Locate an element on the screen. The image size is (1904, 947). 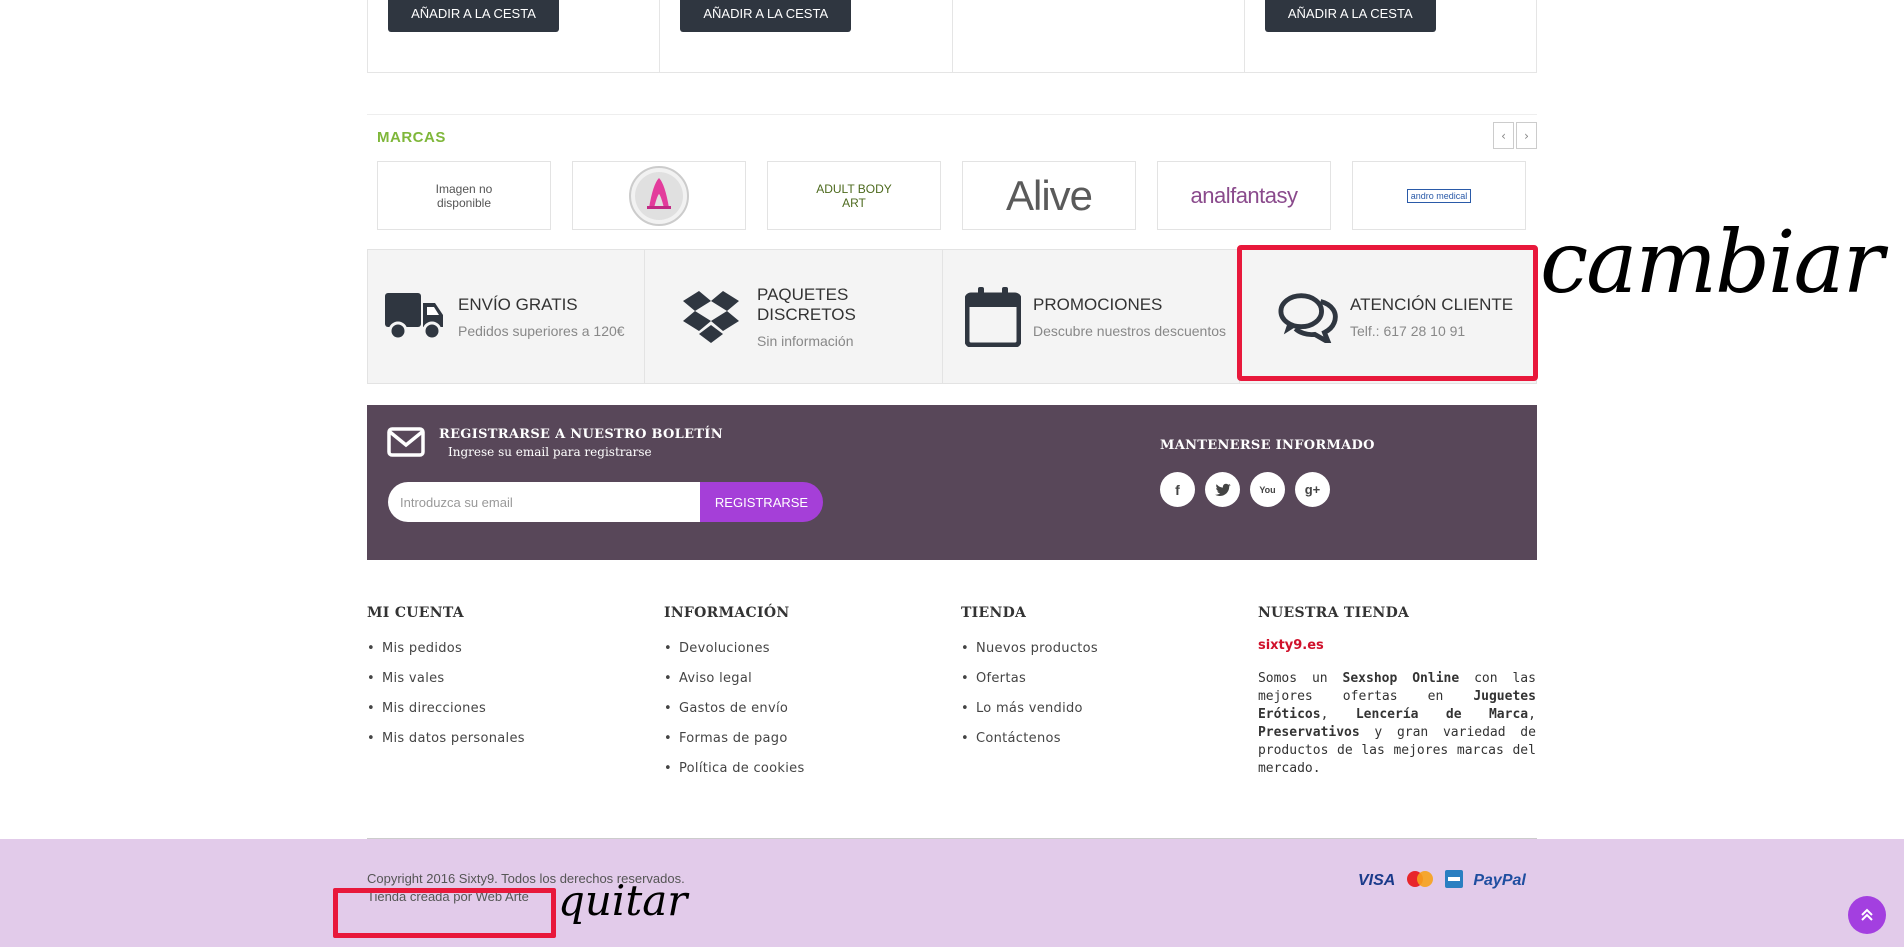
feature-subtitle: Pedidos superiores a 120€ is located at coordinates (541, 330).